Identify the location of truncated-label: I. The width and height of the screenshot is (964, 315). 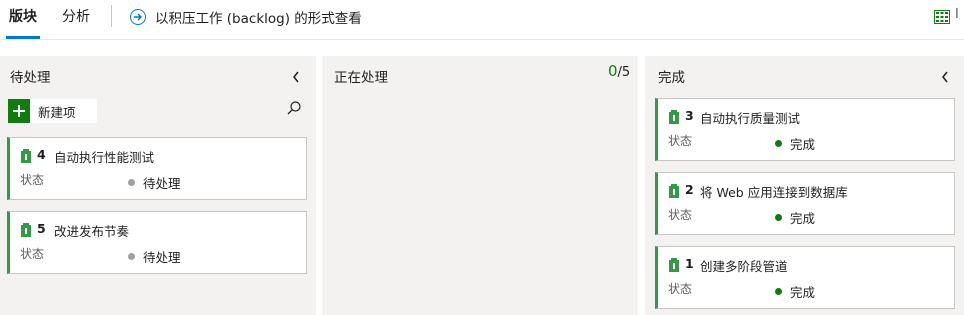
(957, 14).